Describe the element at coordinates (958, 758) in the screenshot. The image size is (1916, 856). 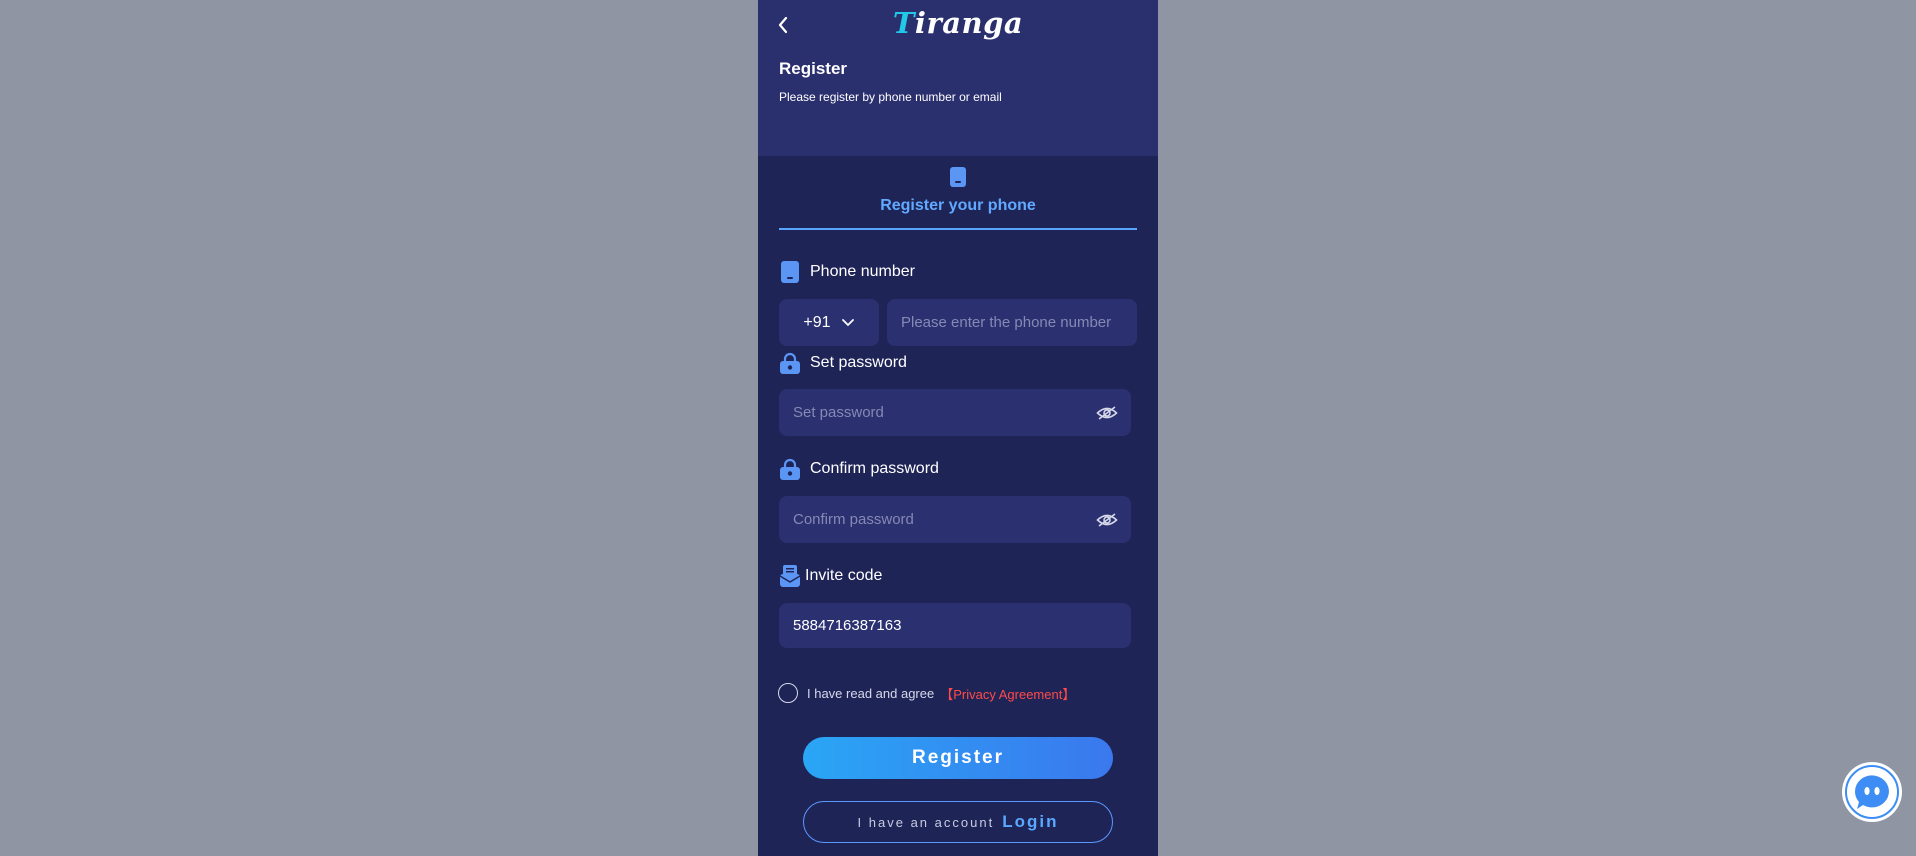
I see `register-button: Register` at that location.